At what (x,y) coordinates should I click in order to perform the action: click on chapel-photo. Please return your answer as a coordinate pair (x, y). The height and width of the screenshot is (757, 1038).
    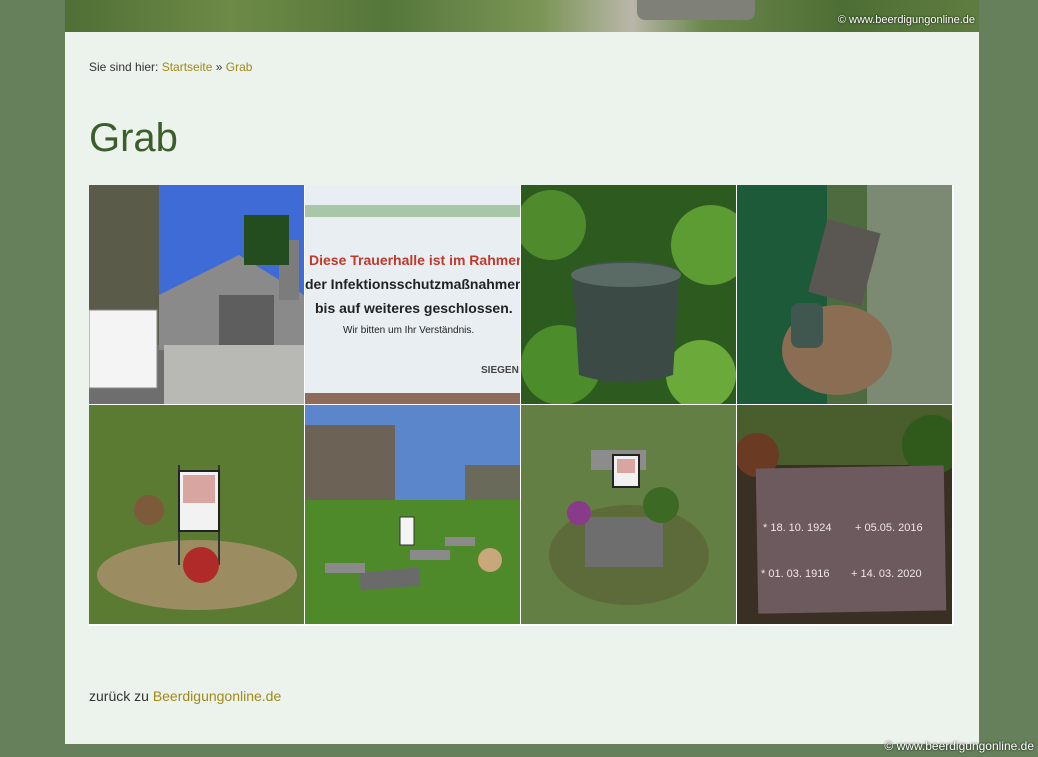
    Looking at the image, I should click on (196, 294).